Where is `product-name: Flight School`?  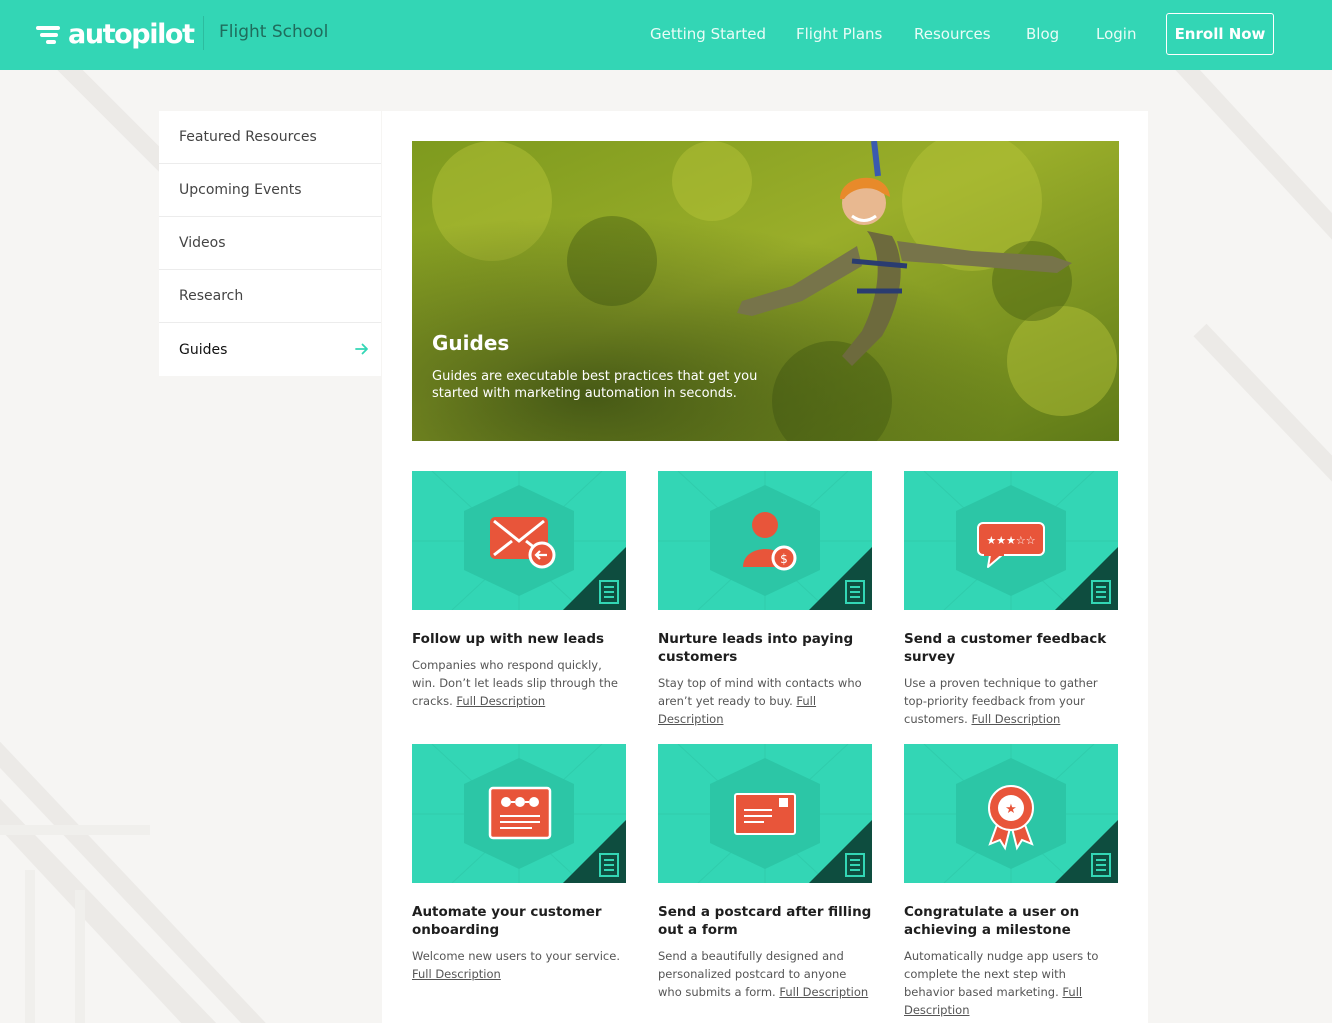 product-name: Flight School is located at coordinates (273, 32).